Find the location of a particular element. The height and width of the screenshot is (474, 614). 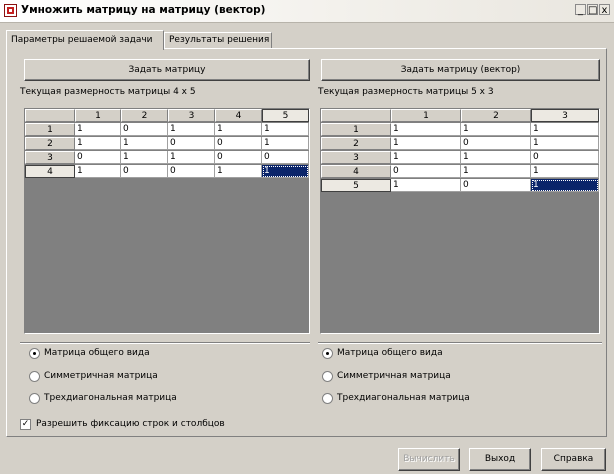

left-radio-tridiagonal-label: Трехдиагональная матрица is located at coordinates (110, 398).